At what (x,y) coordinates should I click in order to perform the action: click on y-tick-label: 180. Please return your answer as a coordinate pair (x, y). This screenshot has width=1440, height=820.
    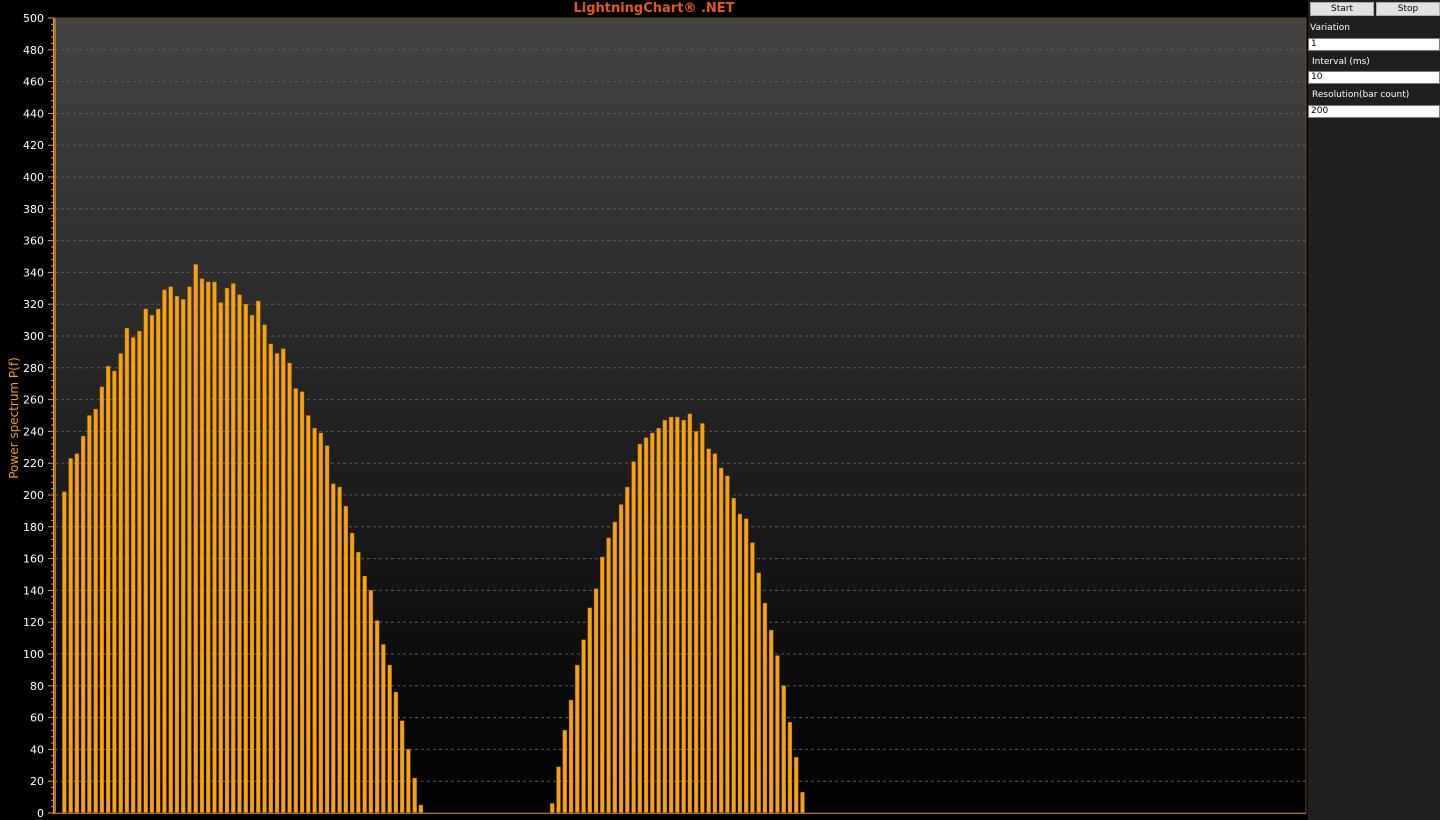
    Looking at the image, I should click on (33, 527).